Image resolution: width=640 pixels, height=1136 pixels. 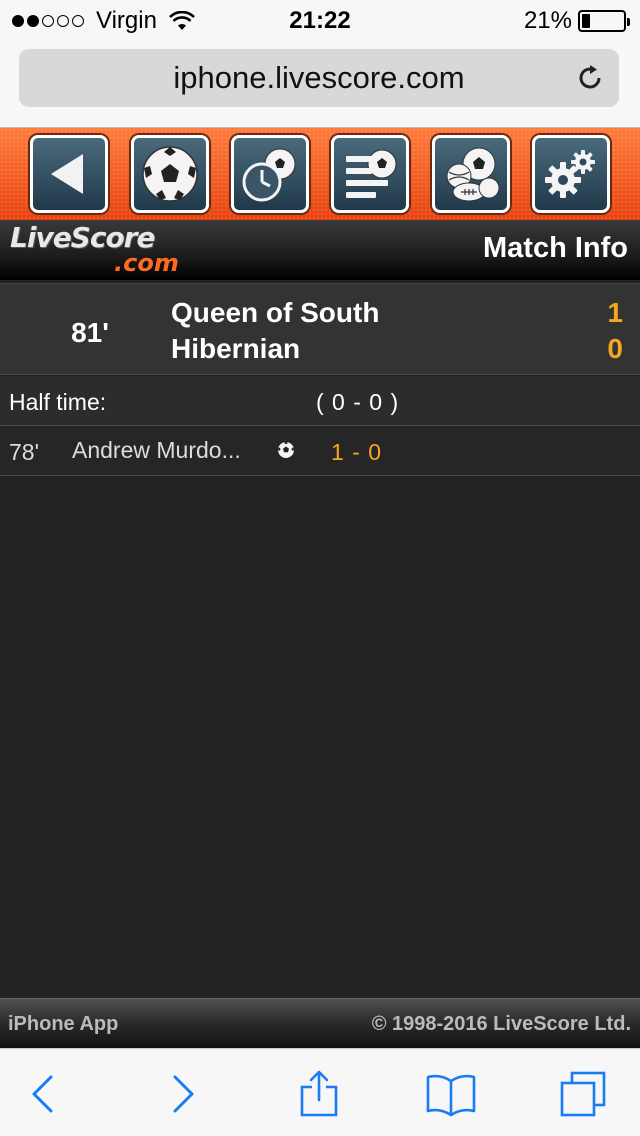 I want to click on bookmarks-button, so click(x=451, y=1094).